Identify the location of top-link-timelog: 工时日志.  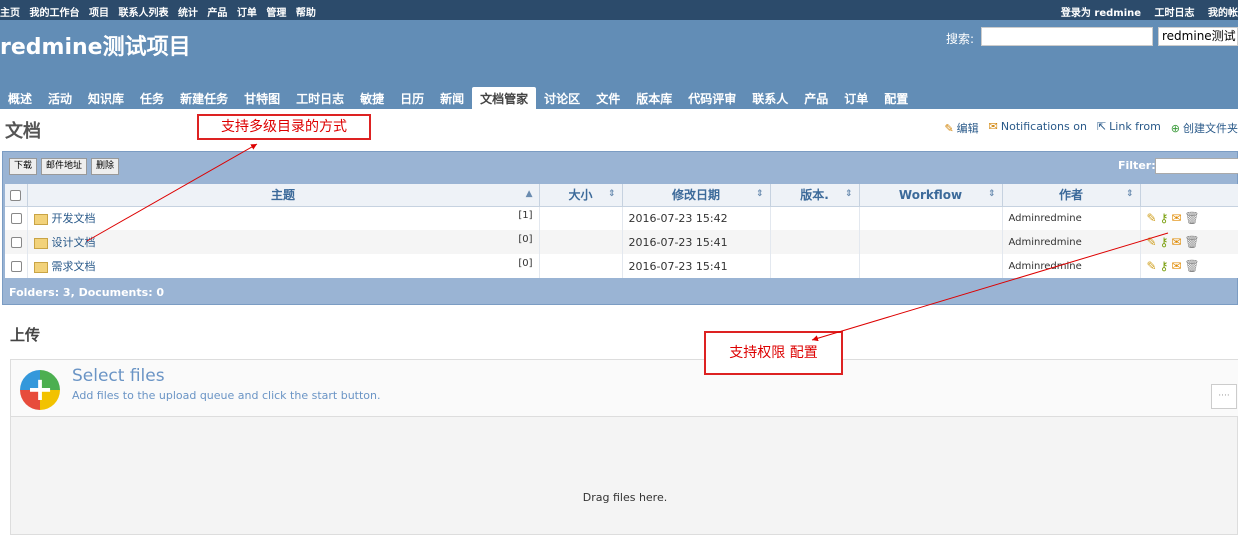
(1175, 13).